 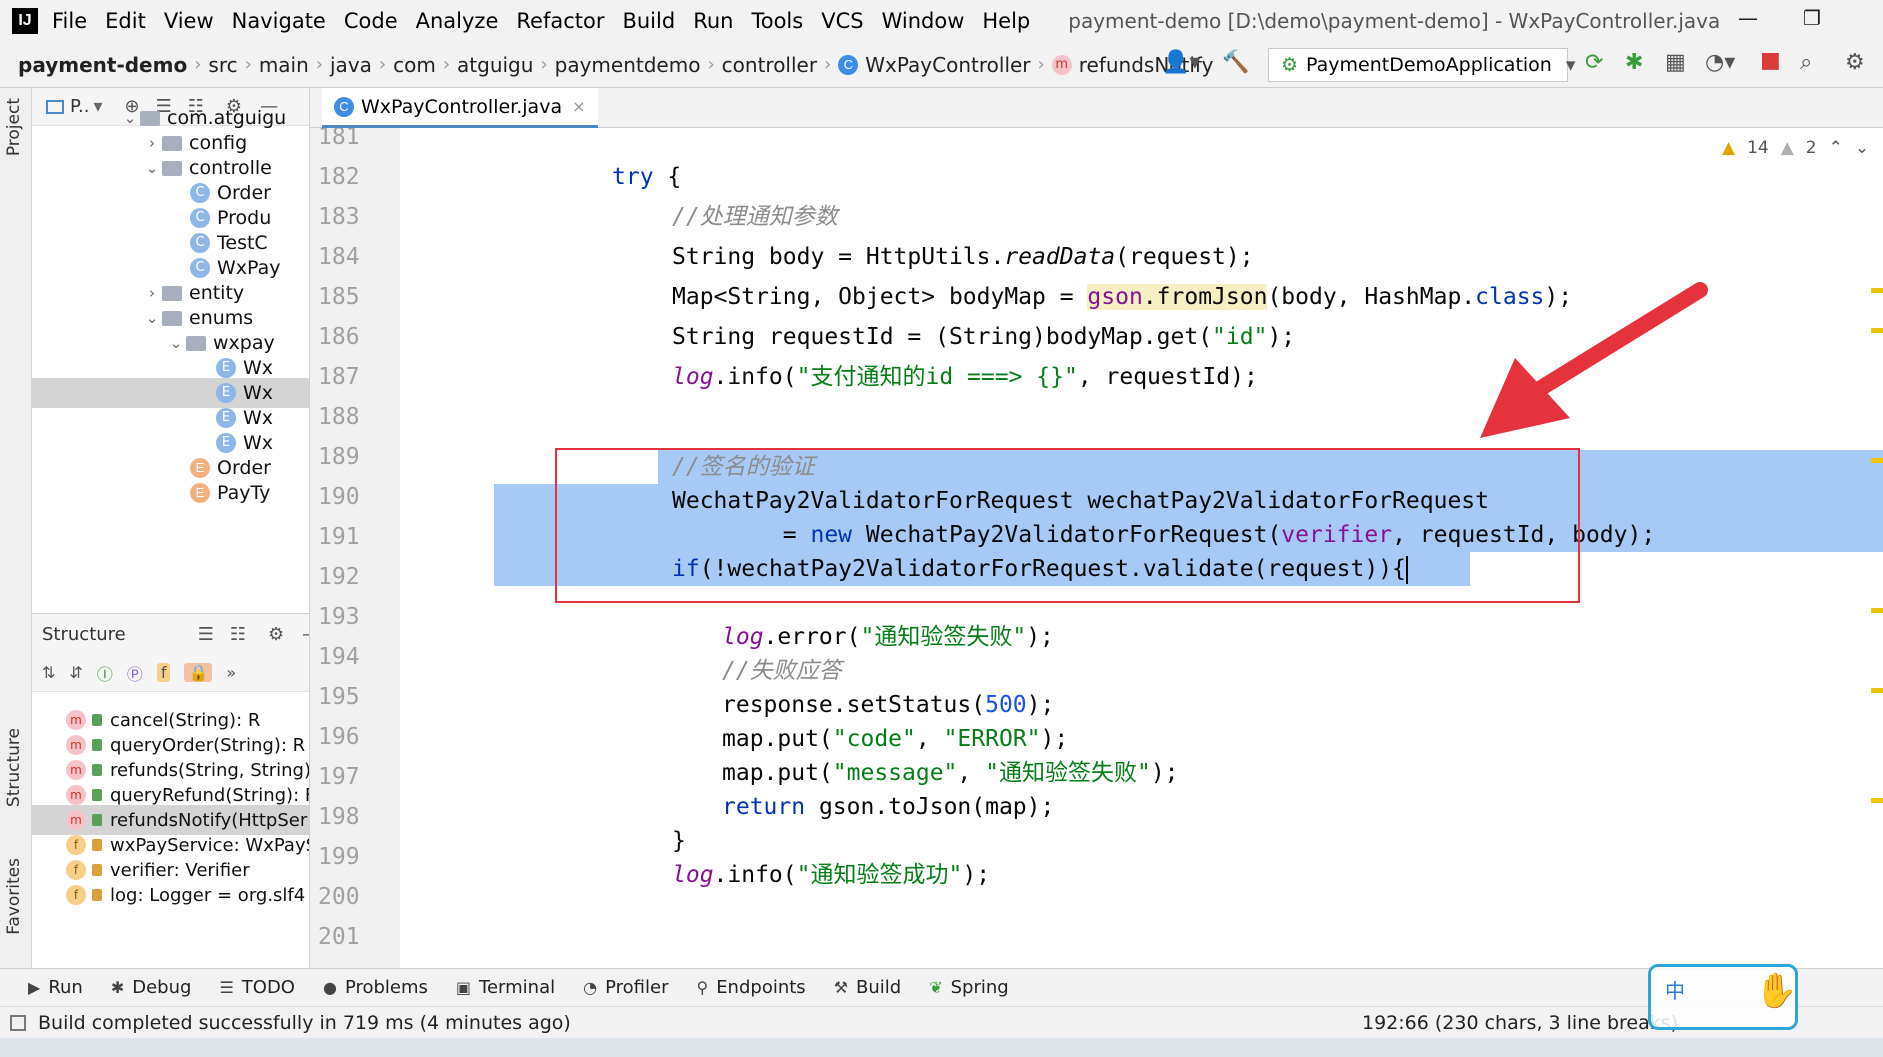 I want to click on dropdown-arrow-icon: ▾, so click(x=98, y=106).